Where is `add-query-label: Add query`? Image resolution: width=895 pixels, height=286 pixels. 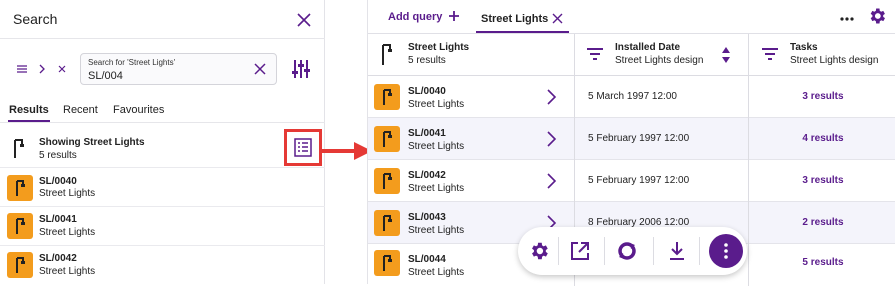 add-query-label: Add query is located at coordinates (415, 17).